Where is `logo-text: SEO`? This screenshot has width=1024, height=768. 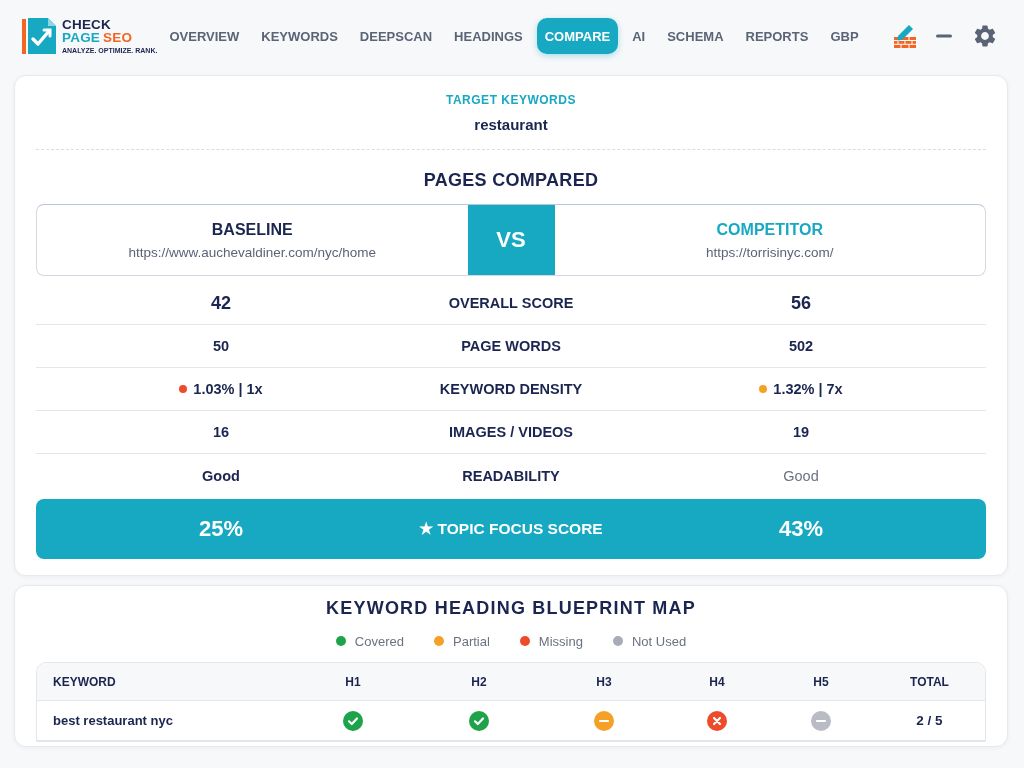 logo-text: SEO is located at coordinates (118, 38).